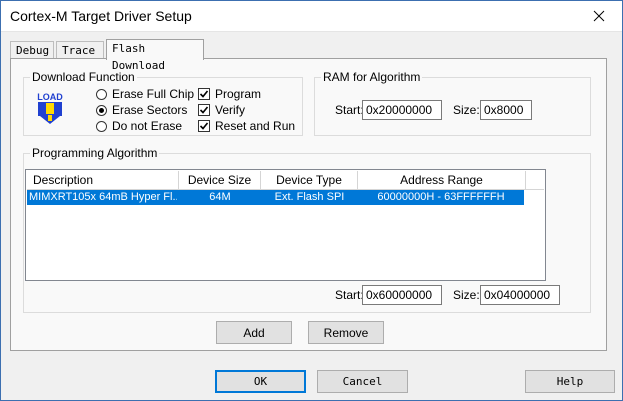  I want to click on algorithm-size-label: Size:, so click(466, 295).